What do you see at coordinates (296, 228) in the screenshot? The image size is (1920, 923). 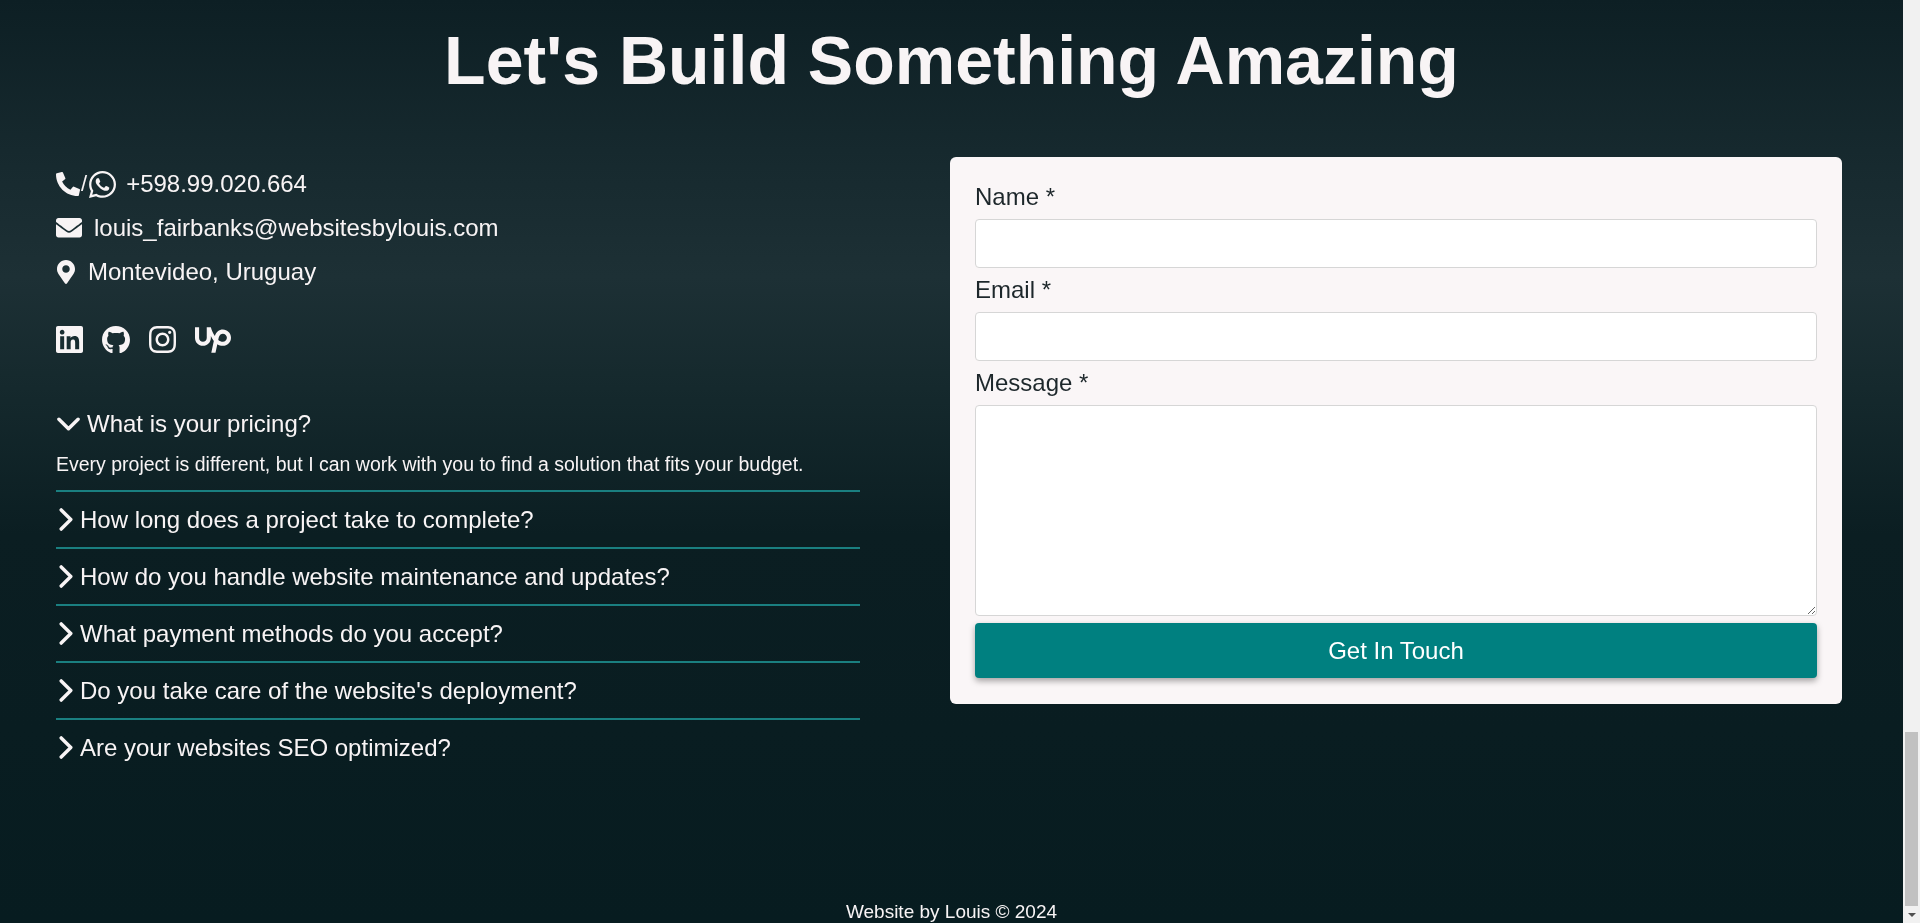 I see `email-address: louis_fairbanks@websitesbylouis.com` at bounding box center [296, 228].